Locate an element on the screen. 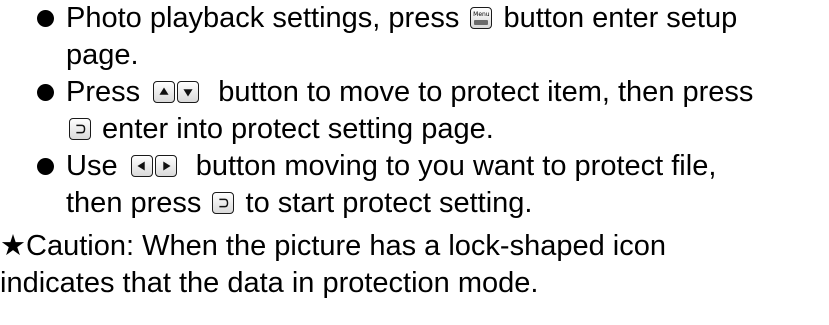  up-arrow-button-icon is located at coordinates (164, 92).